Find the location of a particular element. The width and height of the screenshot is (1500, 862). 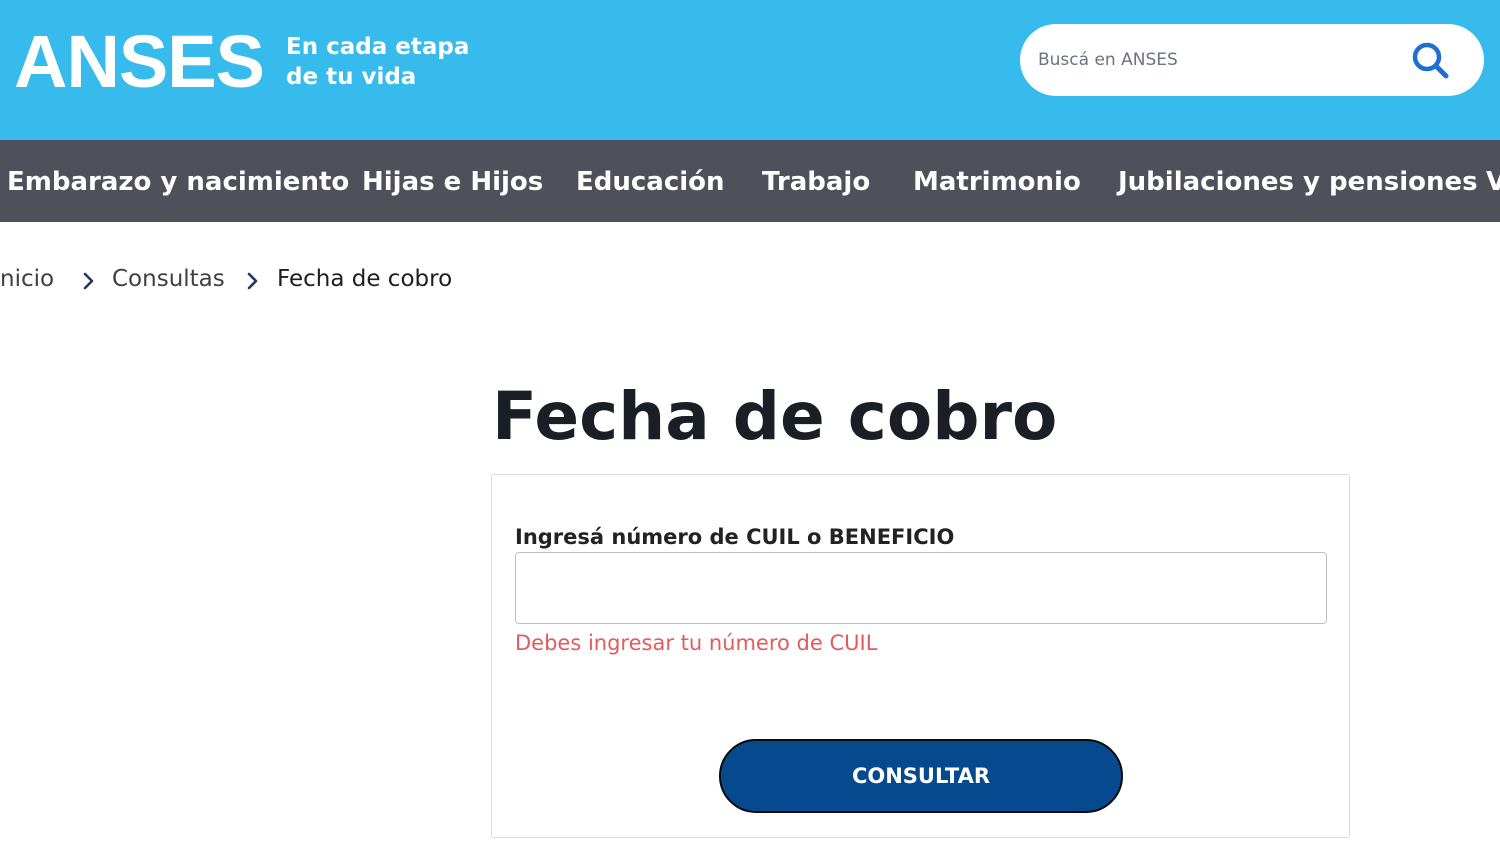

breadcrumb-inicio: nicio is located at coordinates (27, 279).